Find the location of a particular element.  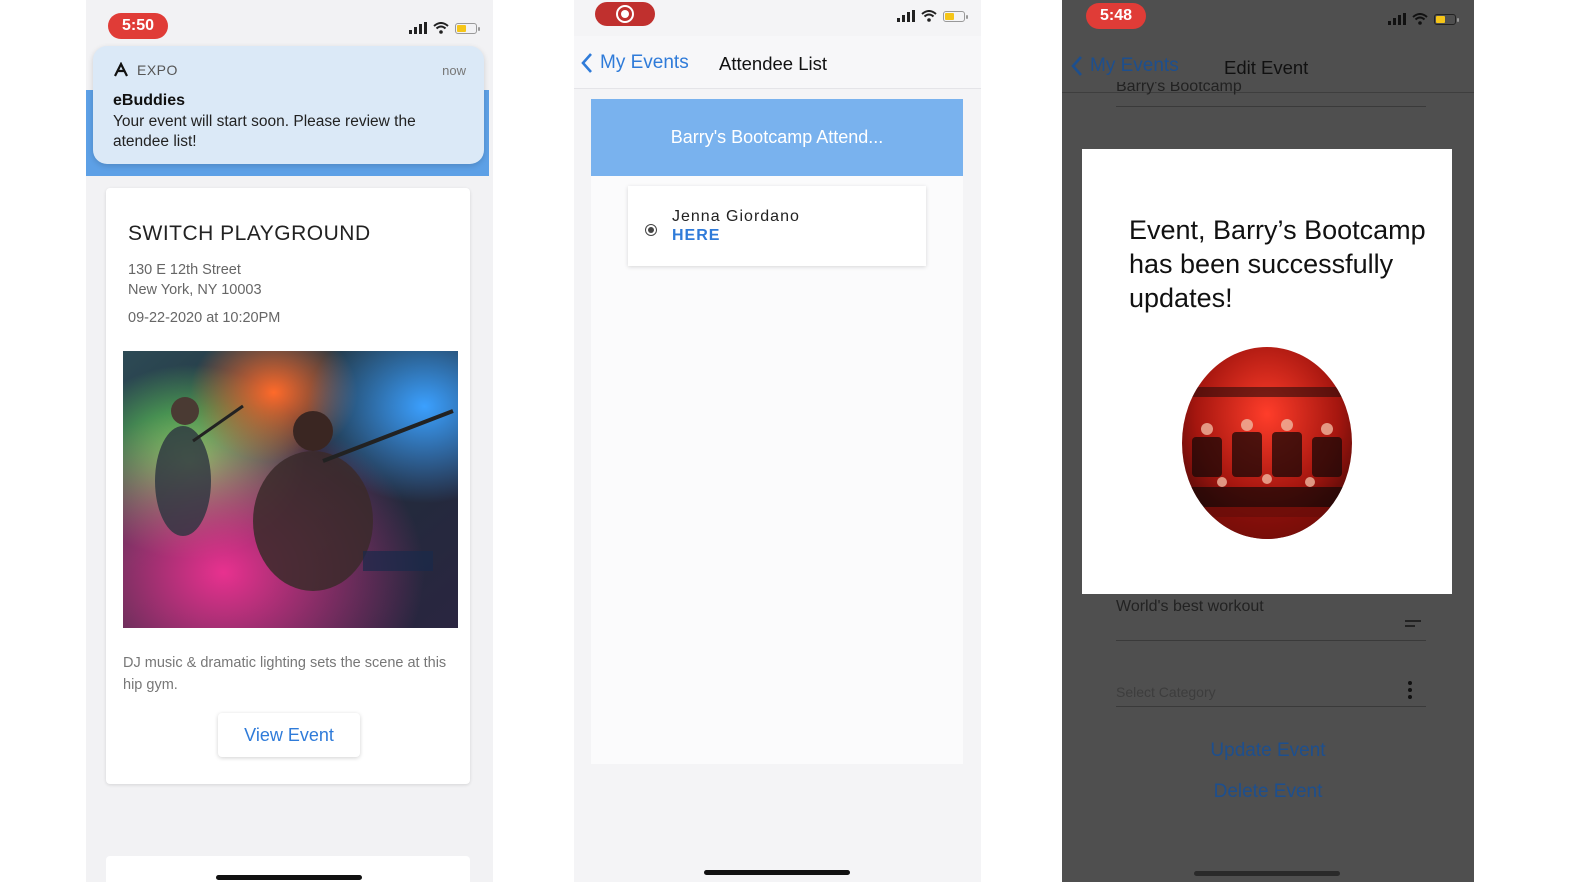

update-event-button: Update Event is located at coordinates (1268, 751).